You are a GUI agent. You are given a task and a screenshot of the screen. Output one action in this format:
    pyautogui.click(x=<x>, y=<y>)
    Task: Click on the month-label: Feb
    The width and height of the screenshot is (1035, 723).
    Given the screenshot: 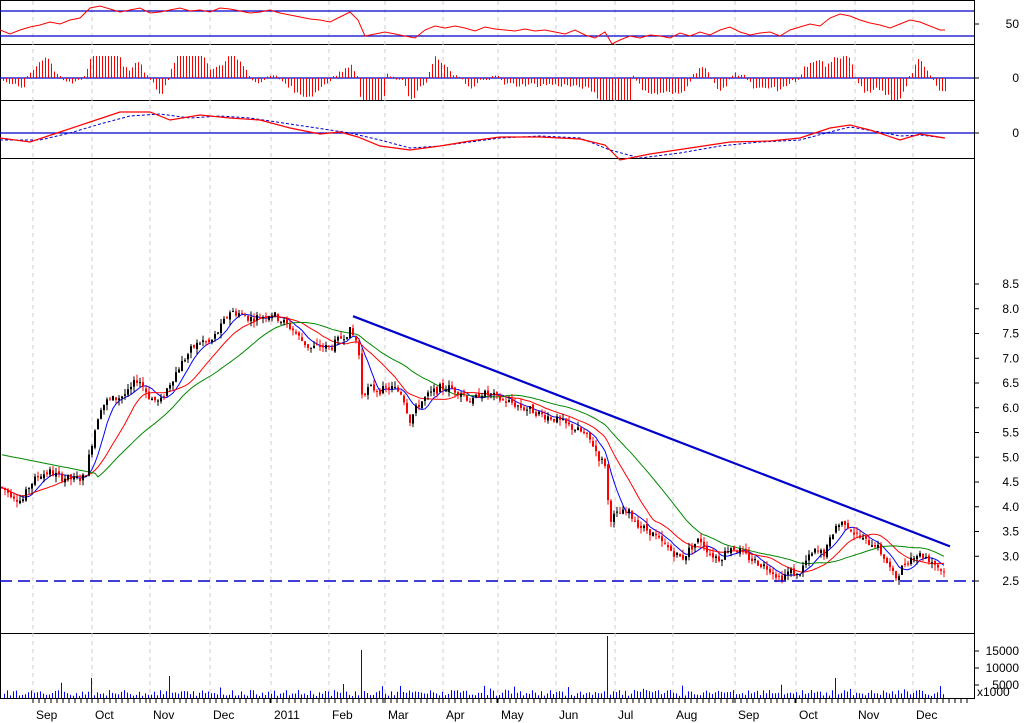 What is the action you would take?
    pyautogui.click(x=342, y=715)
    